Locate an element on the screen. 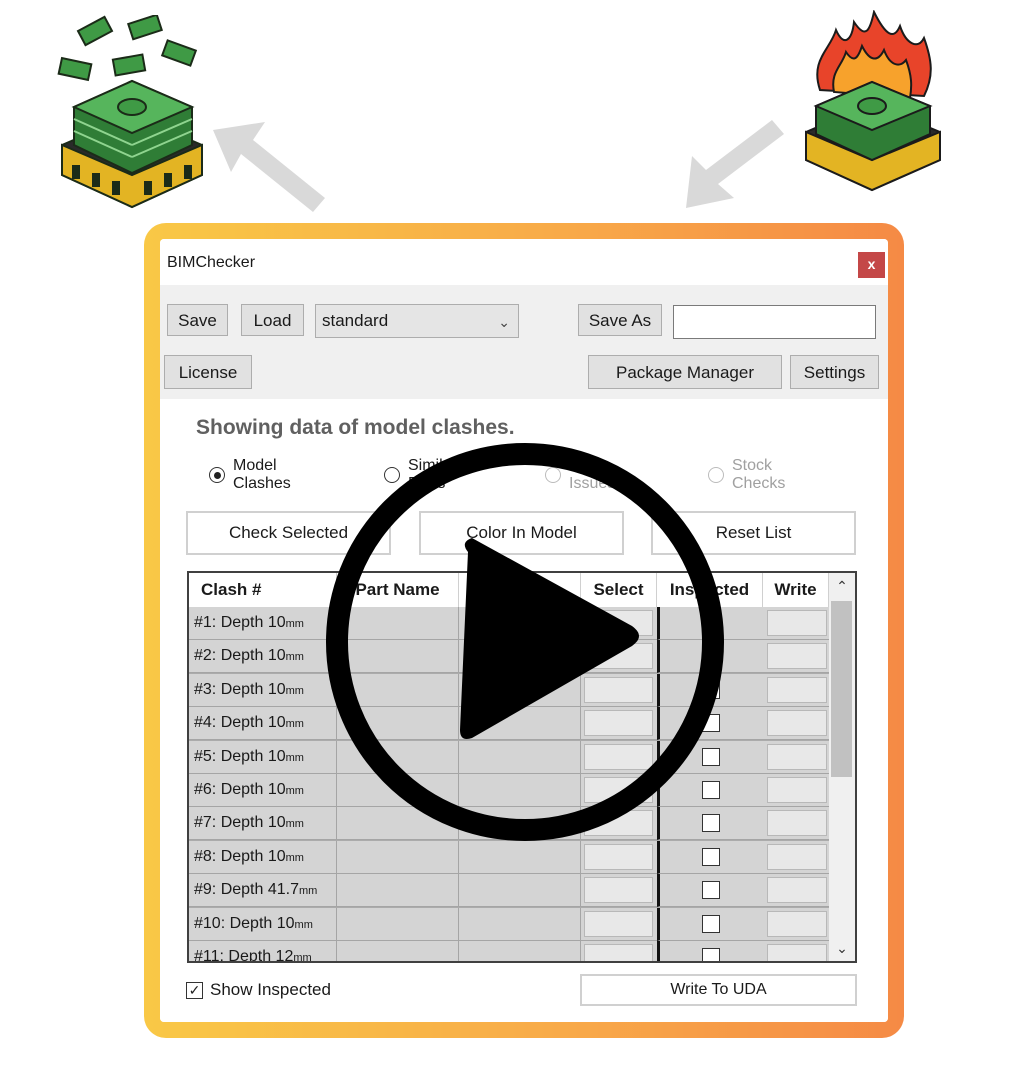 The width and height of the screenshot is (1032, 1080). clash-text: #8: Depth 10 is located at coordinates (240, 856).